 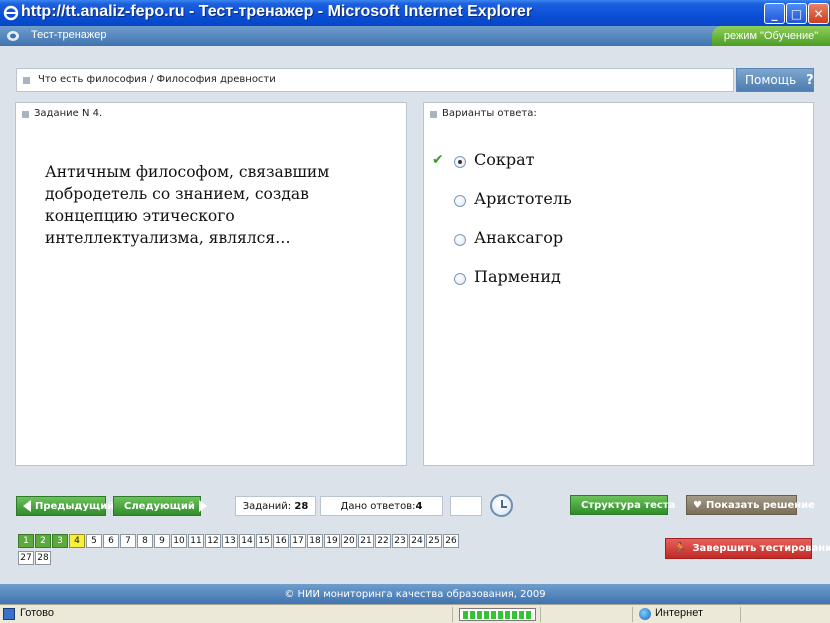 What do you see at coordinates (60, 541) in the screenshot?
I see `task-nav-item: 3` at bounding box center [60, 541].